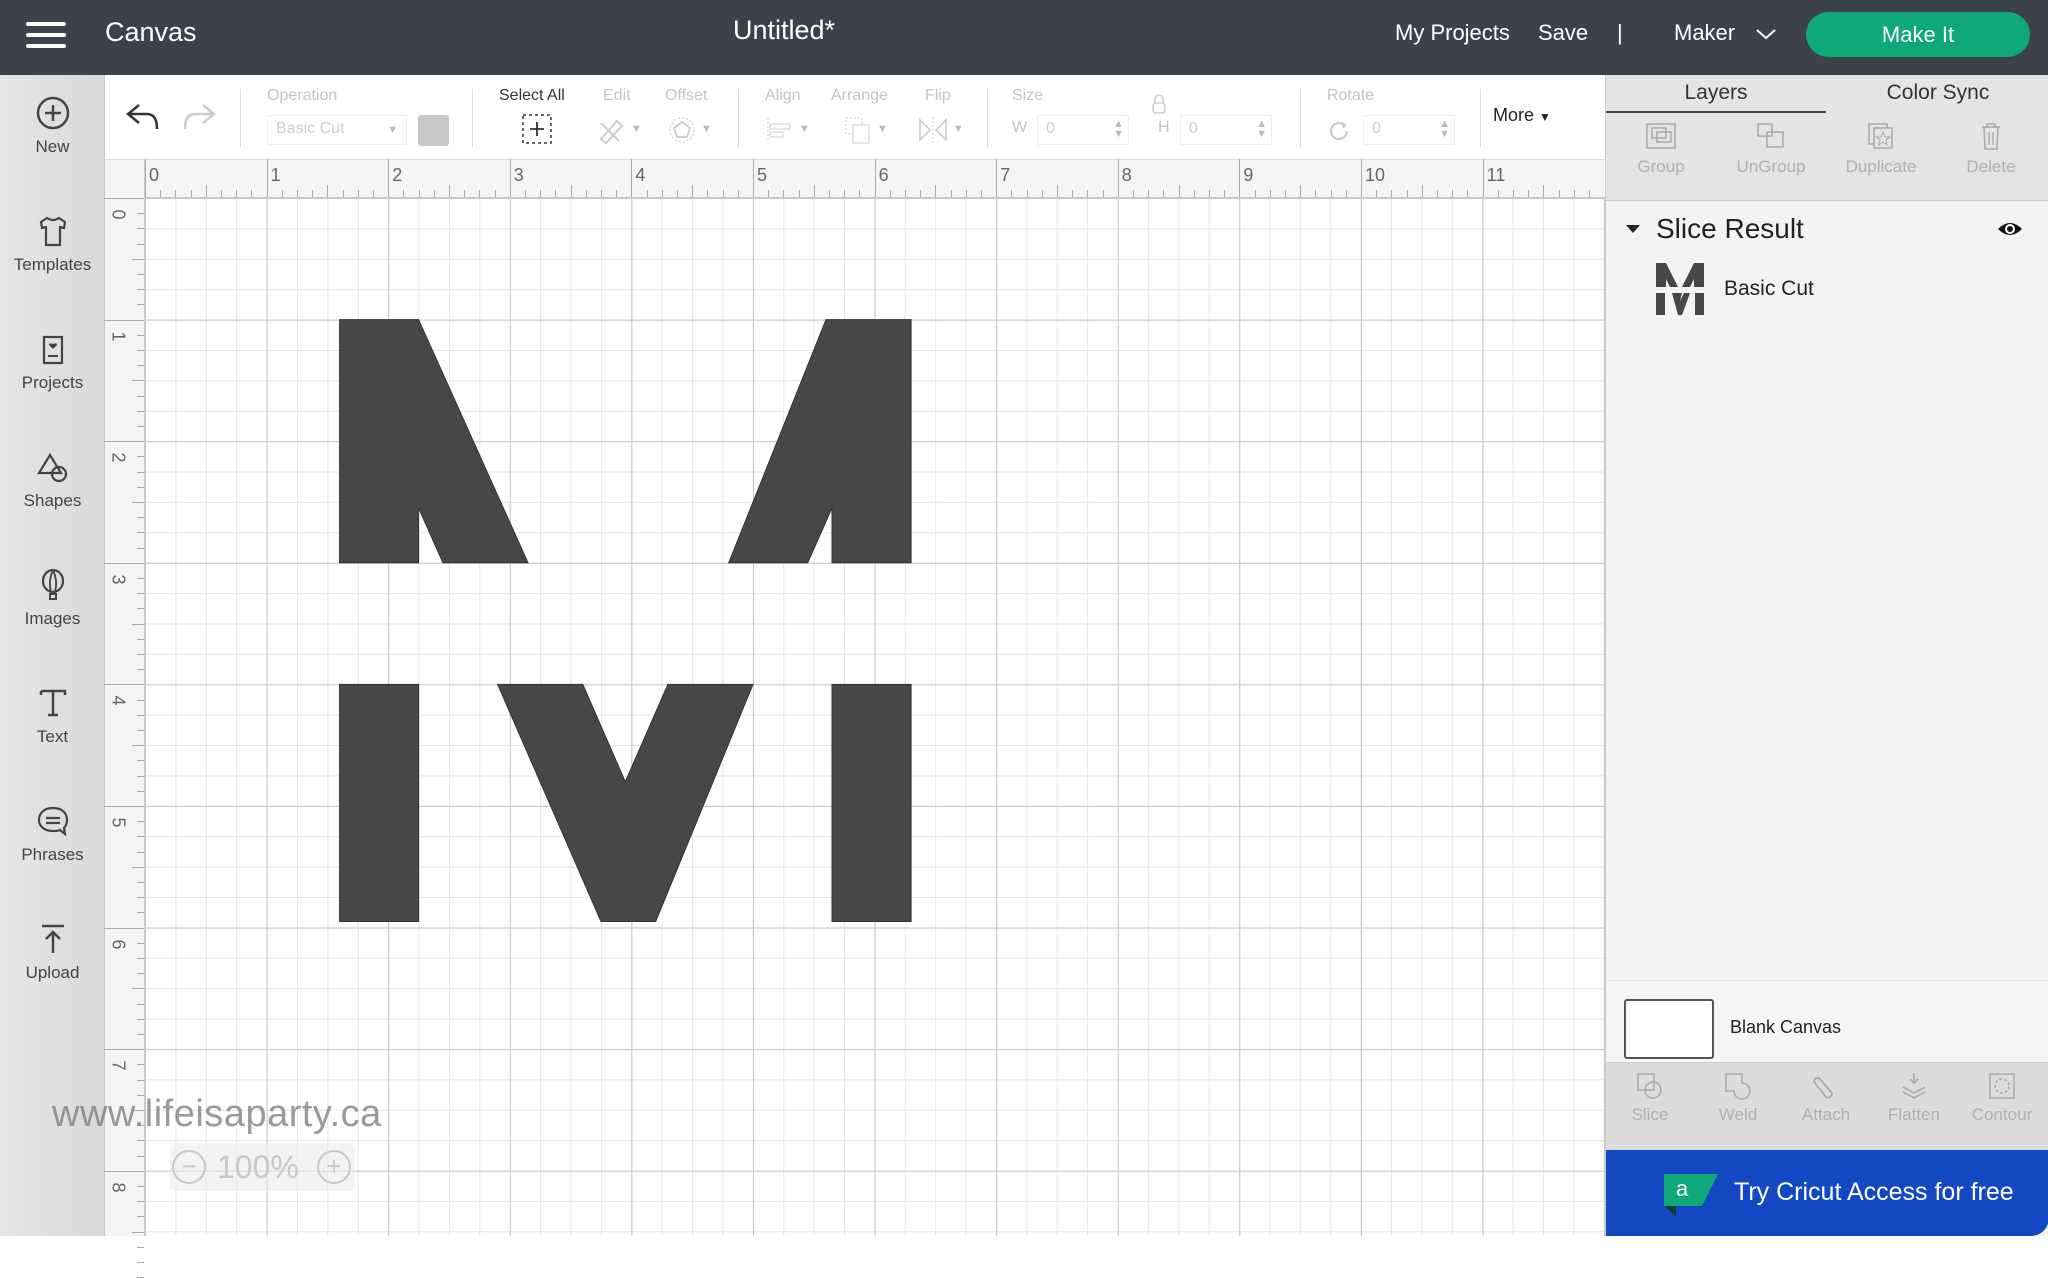 Image resolution: width=2048 pixels, height=1278 pixels. Describe the element at coordinates (1522, 115) in the screenshot. I see `more-menu: More ▼` at that location.